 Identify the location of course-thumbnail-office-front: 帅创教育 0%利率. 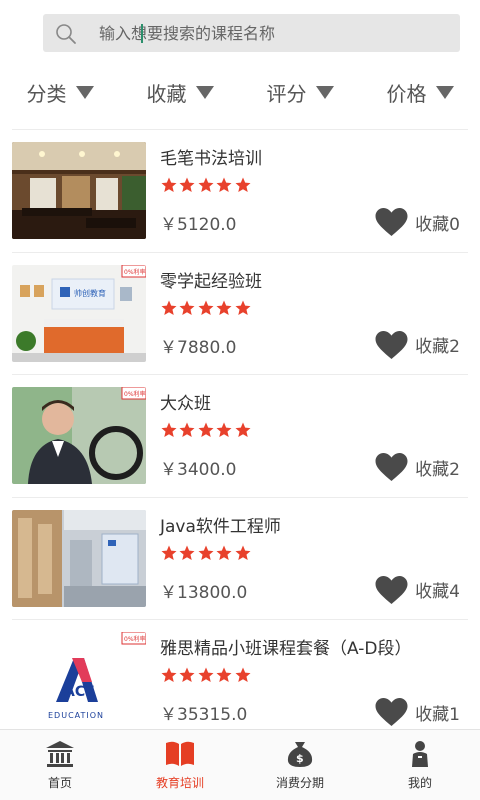
(79, 313).